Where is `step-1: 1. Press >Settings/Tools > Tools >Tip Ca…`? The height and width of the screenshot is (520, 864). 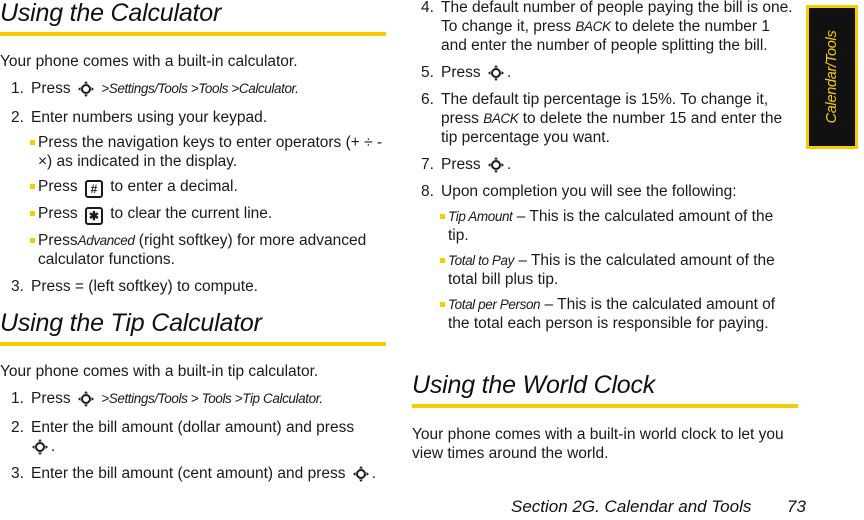 step-1: 1. Press >Settings/Tools > Tools >Tip Ca… is located at coordinates (193, 398).